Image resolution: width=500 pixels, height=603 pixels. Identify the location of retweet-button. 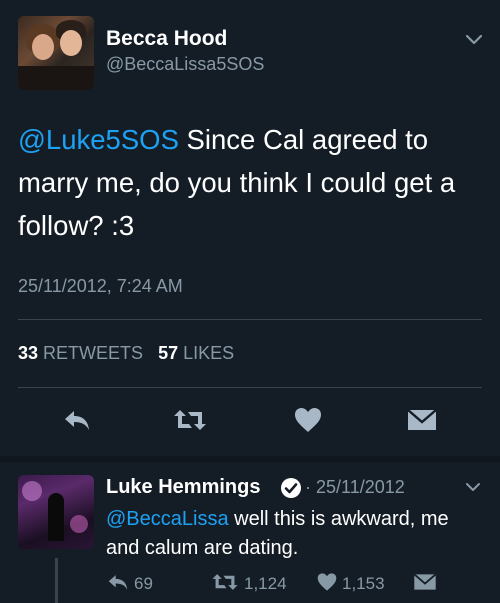
(190, 422).